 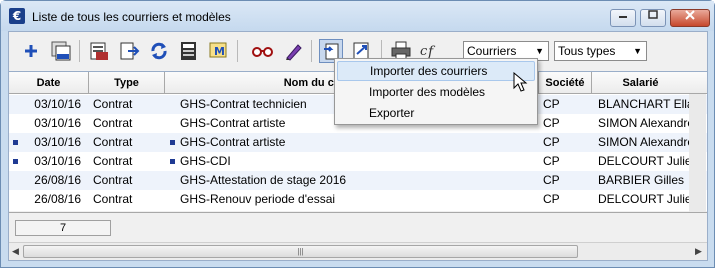 I want to click on cell-nom: GHS-Contrat artiste, so click(x=233, y=142).